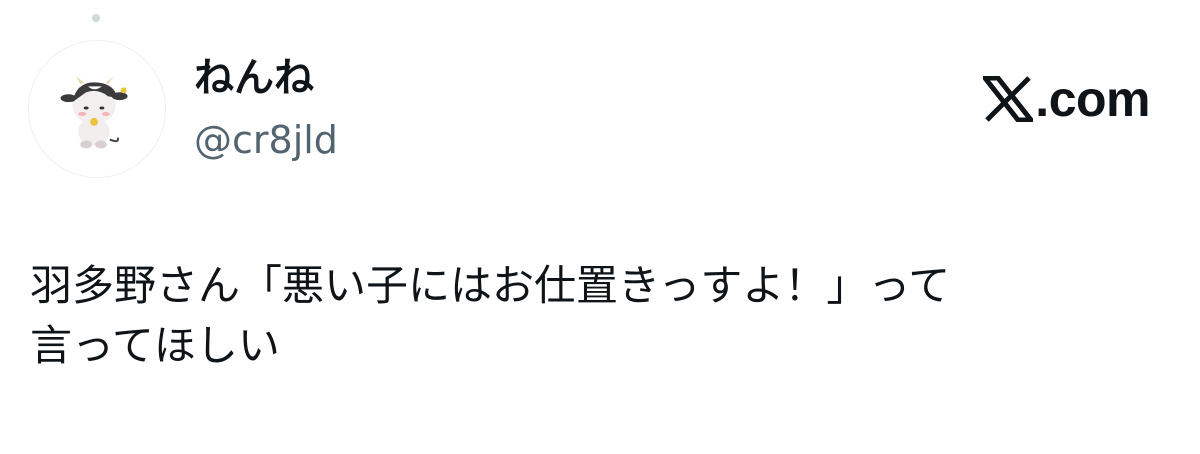 The width and height of the screenshot is (1200, 454). I want to click on brand-domain-text: .com, so click(1092, 99).